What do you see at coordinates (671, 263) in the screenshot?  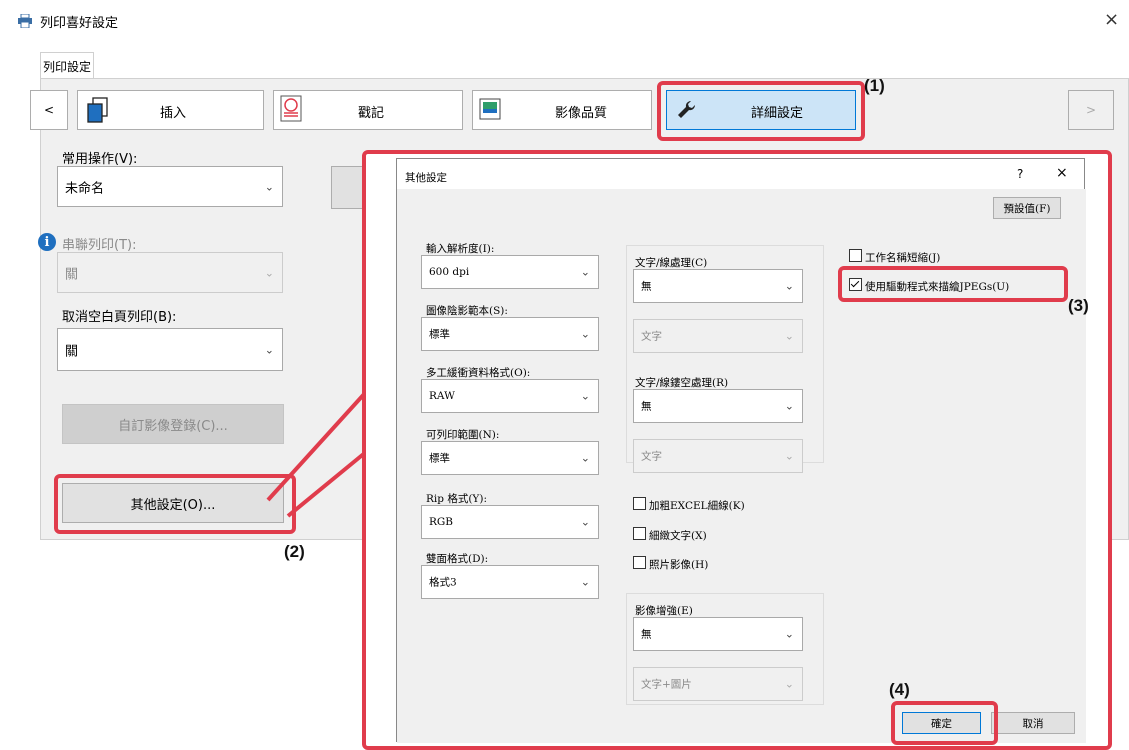 I see `text-line-label: 文字/線處理(C)` at bounding box center [671, 263].